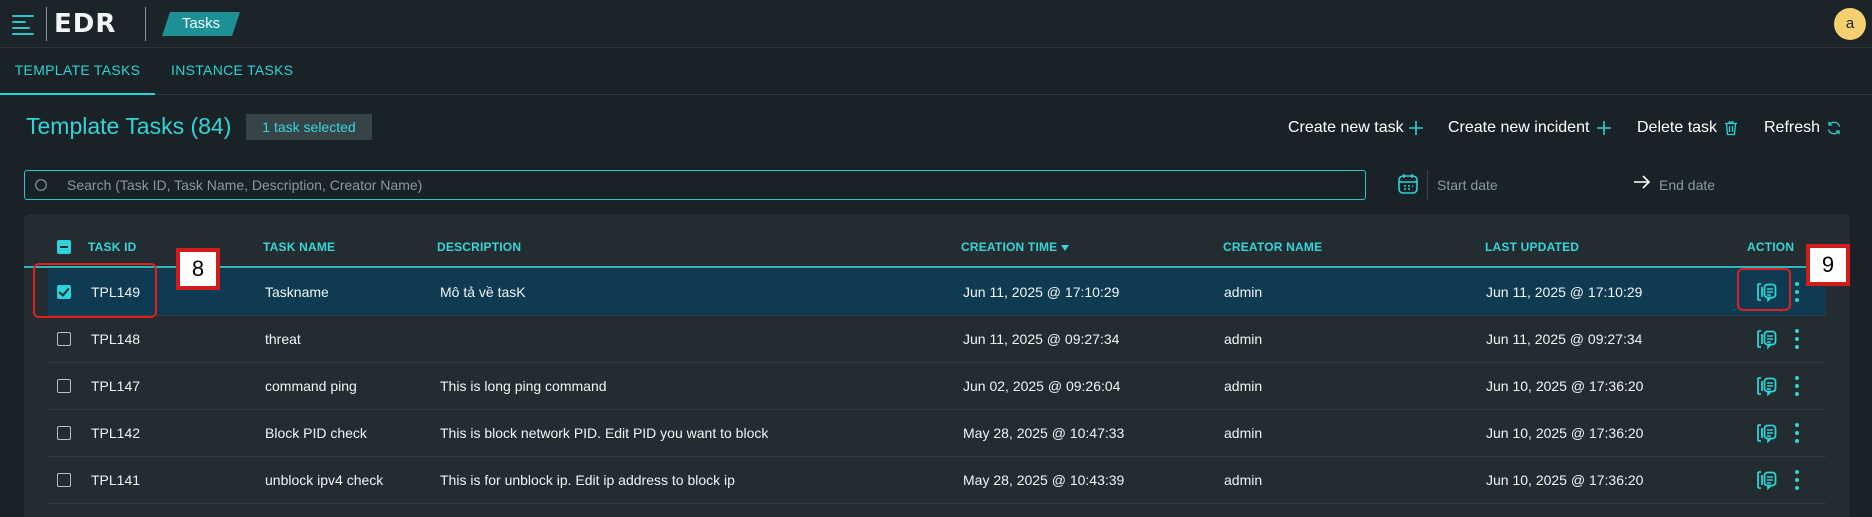 The height and width of the screenshot is (517, 1872). I want to click on tab-bar: TEMPLATE TASKS INSTANCE TASKS, so click(936, 71).